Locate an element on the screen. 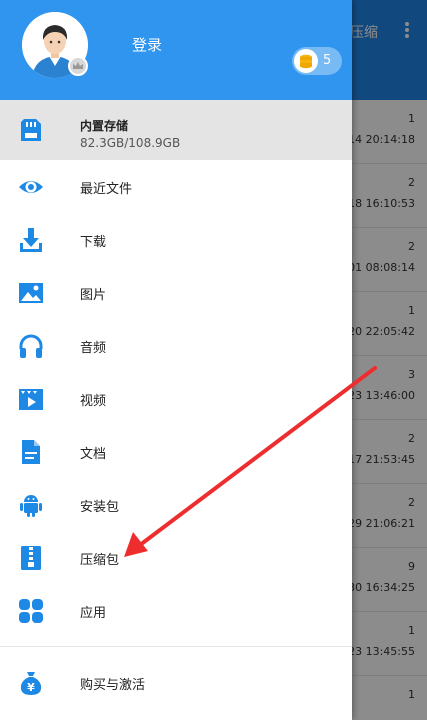 Image resolution: width=427 pixels, height=720 pixels. storage-name: 内置存储 is located at coordinates (104, 126).